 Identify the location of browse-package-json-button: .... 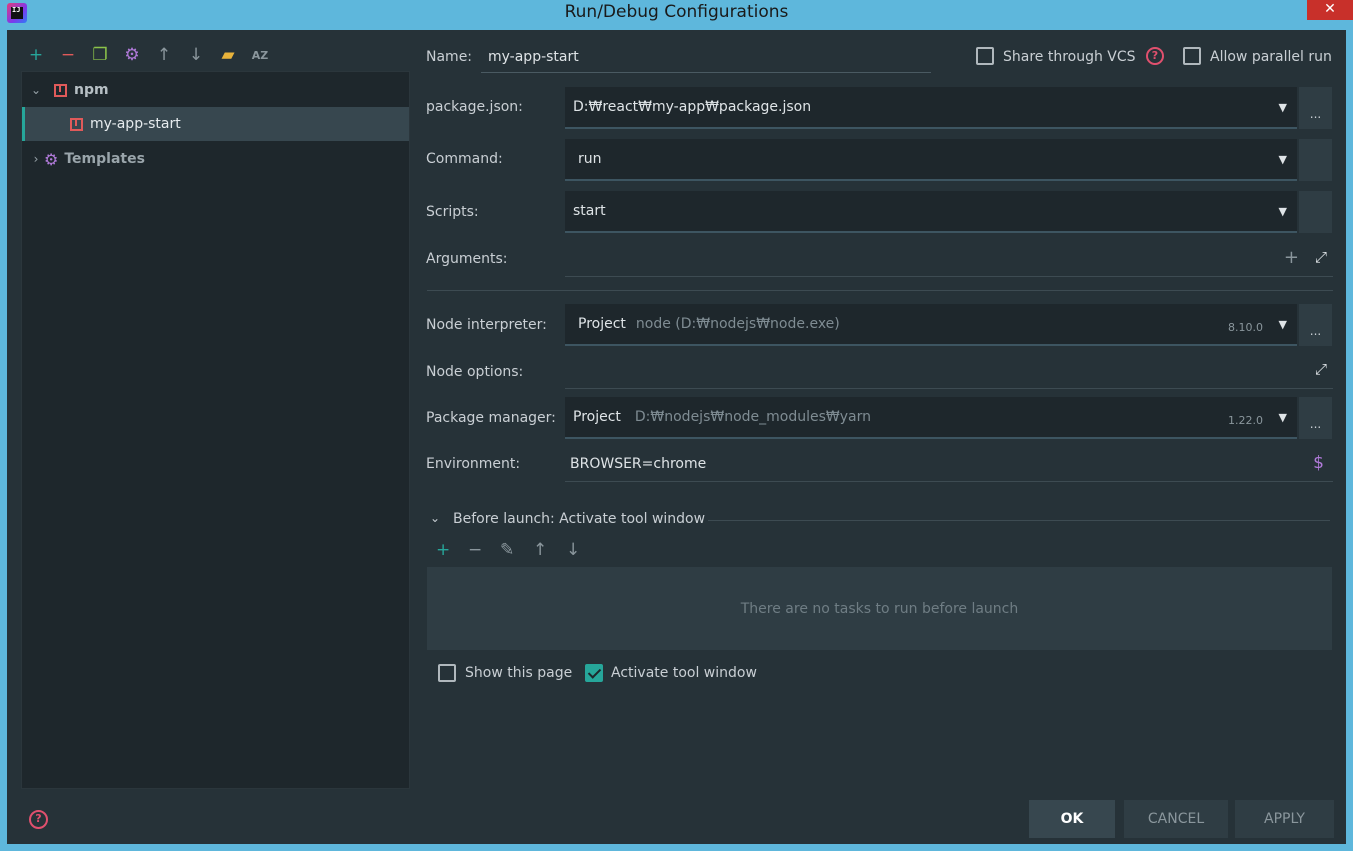
(1315, 108).